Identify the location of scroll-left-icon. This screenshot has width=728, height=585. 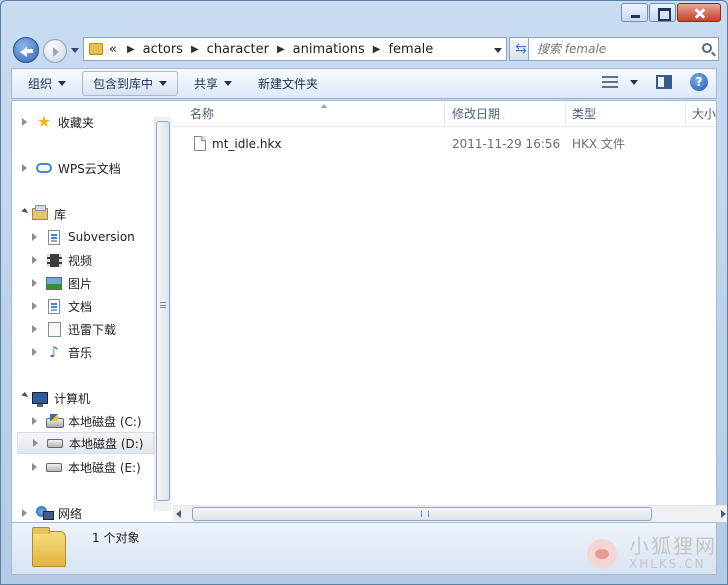
(178, 514).